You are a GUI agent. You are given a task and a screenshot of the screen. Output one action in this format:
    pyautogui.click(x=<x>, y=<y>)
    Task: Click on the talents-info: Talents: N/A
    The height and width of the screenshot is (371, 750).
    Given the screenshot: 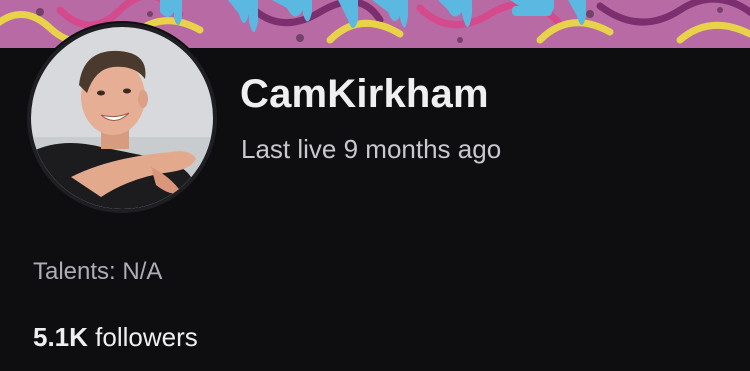 What is the action you would take?
    pyautogui.click(x=98, y=271)
    